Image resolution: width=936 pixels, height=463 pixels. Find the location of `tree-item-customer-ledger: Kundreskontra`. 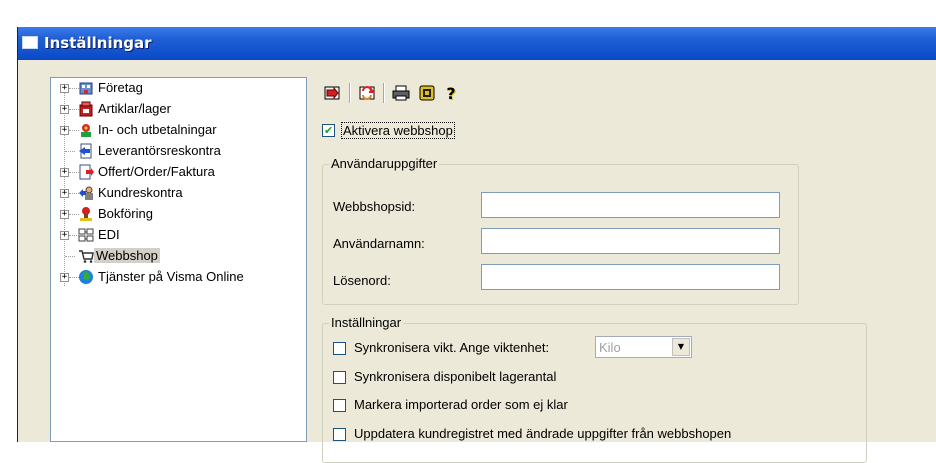

tree-item-customer-ledger: Kundreskontra is located at coordinates (140, 192).